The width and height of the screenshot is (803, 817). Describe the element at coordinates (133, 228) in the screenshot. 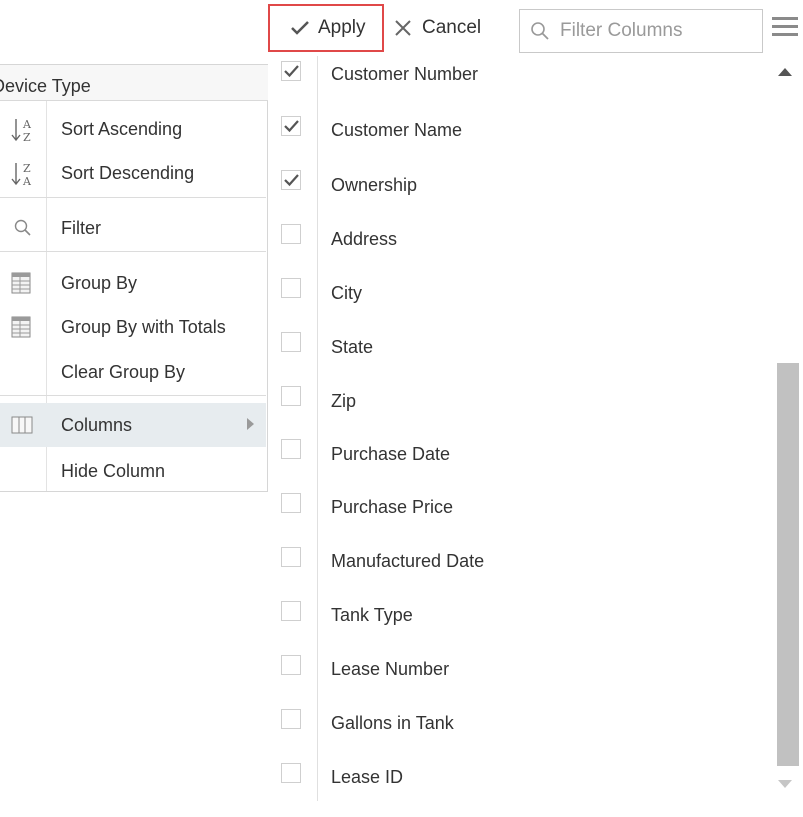

I see `filter-item: Filter` at that location.